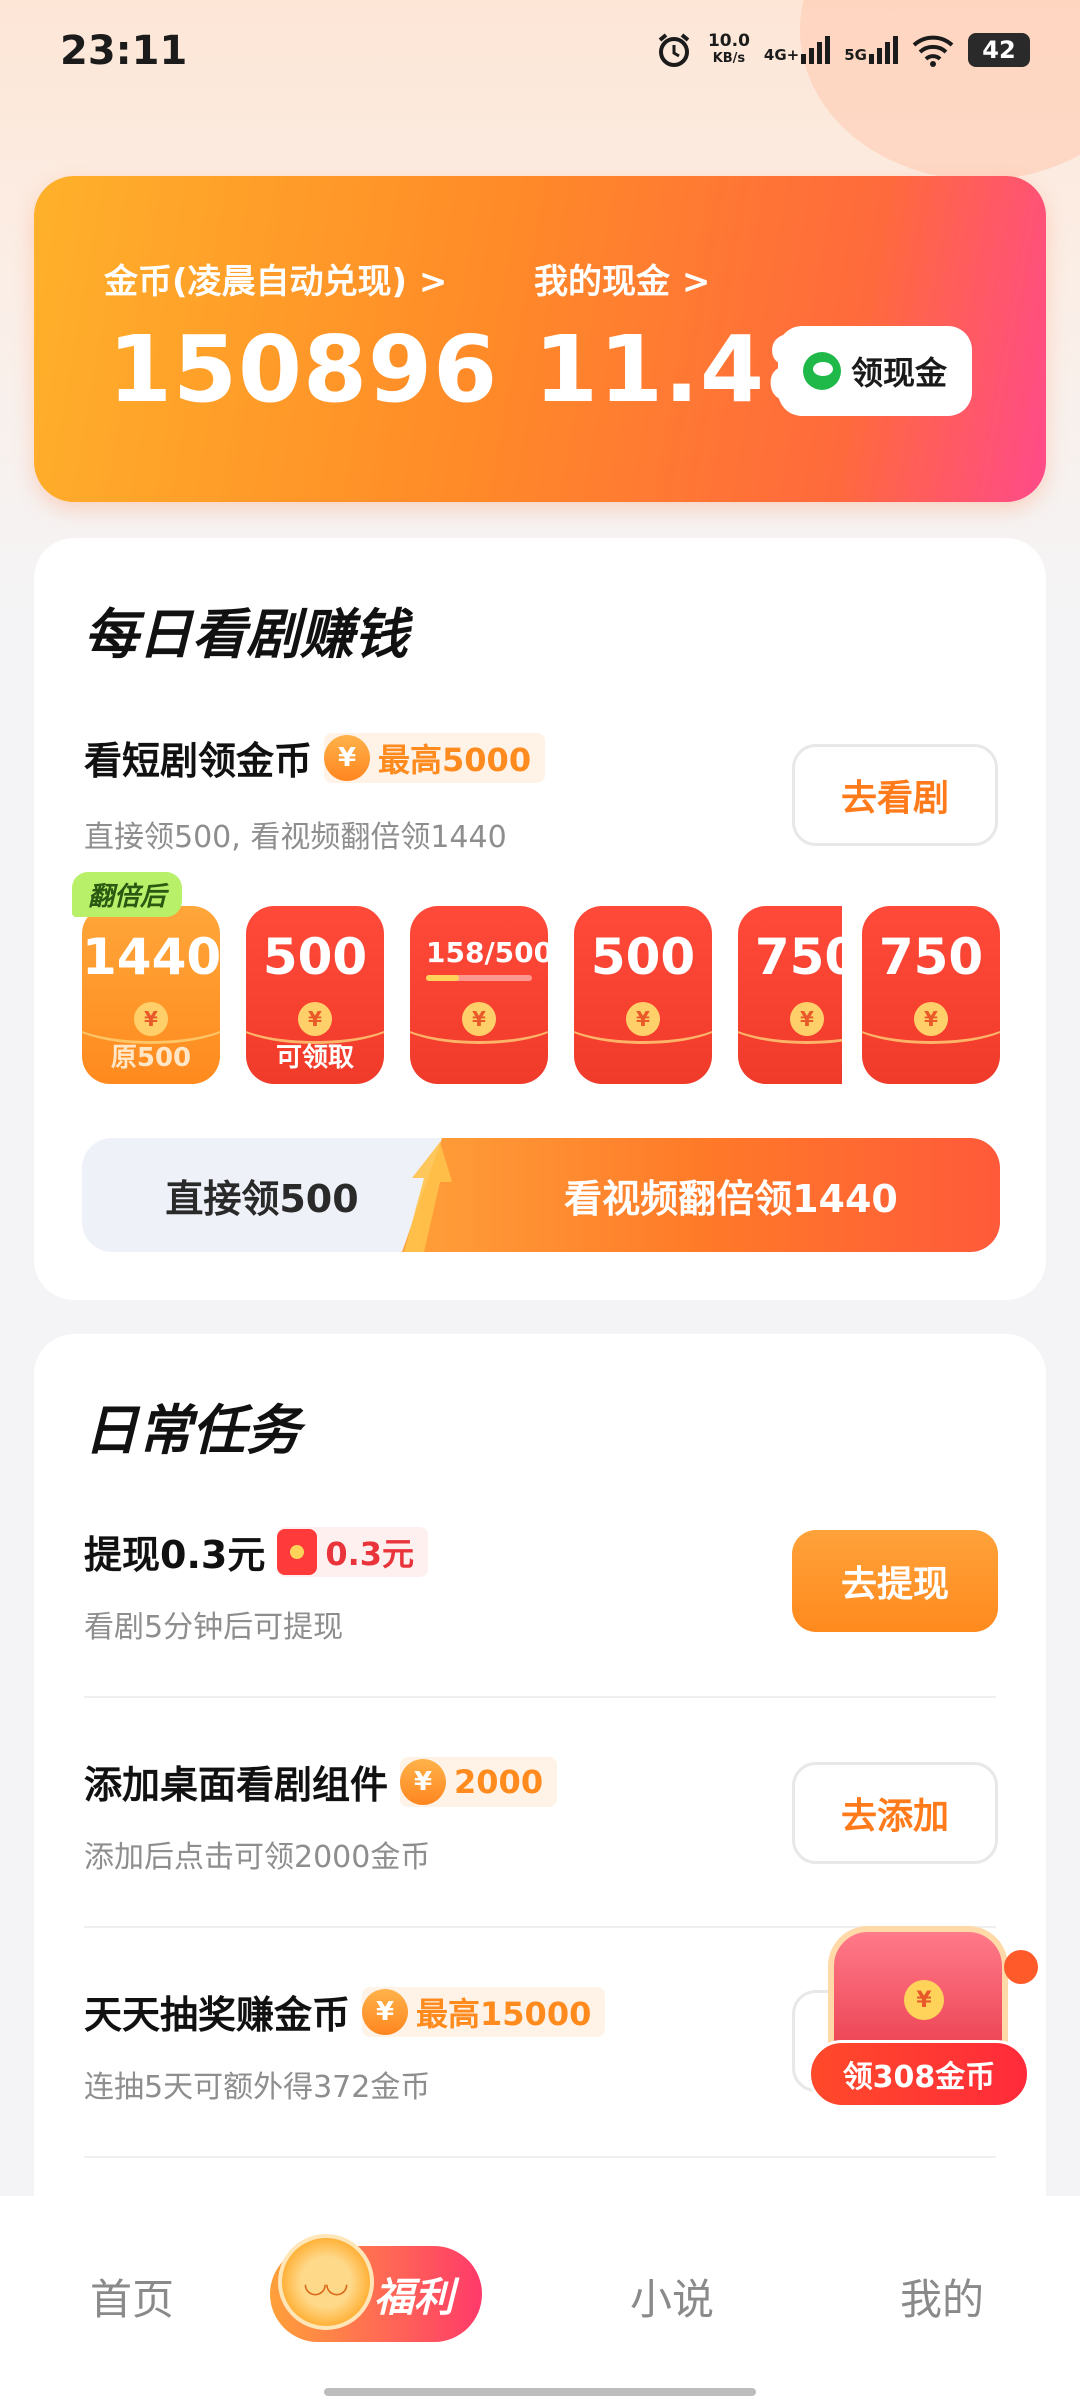 The width and height of the screenshot is (1080, 2400). Describe the element at coordinates (297, 1551) in the screenshot. I see `red-envelope-icon` at that location.